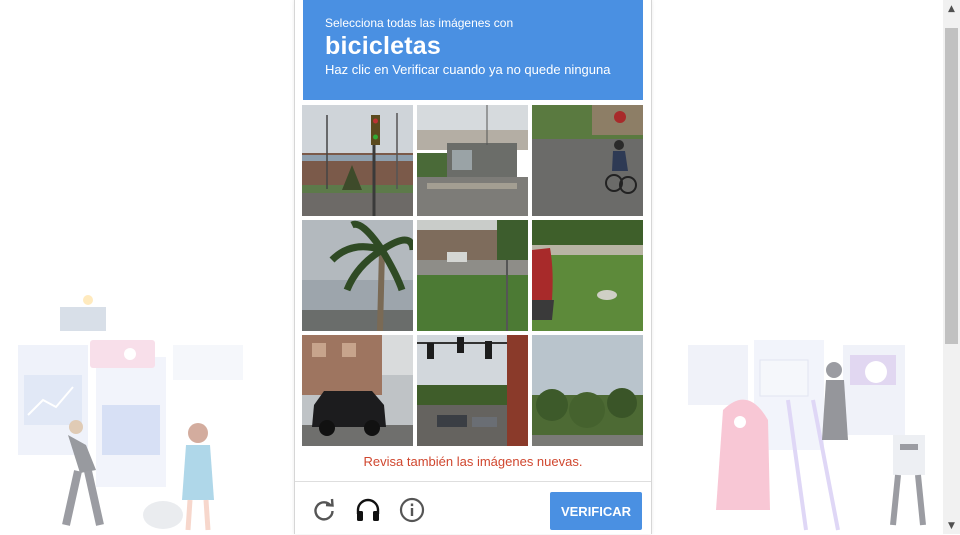  What do you see at coordinates (383, 46) in the screenshot?
I see `challenge-keyword: bicicletas` at bounding box center [383, 46].